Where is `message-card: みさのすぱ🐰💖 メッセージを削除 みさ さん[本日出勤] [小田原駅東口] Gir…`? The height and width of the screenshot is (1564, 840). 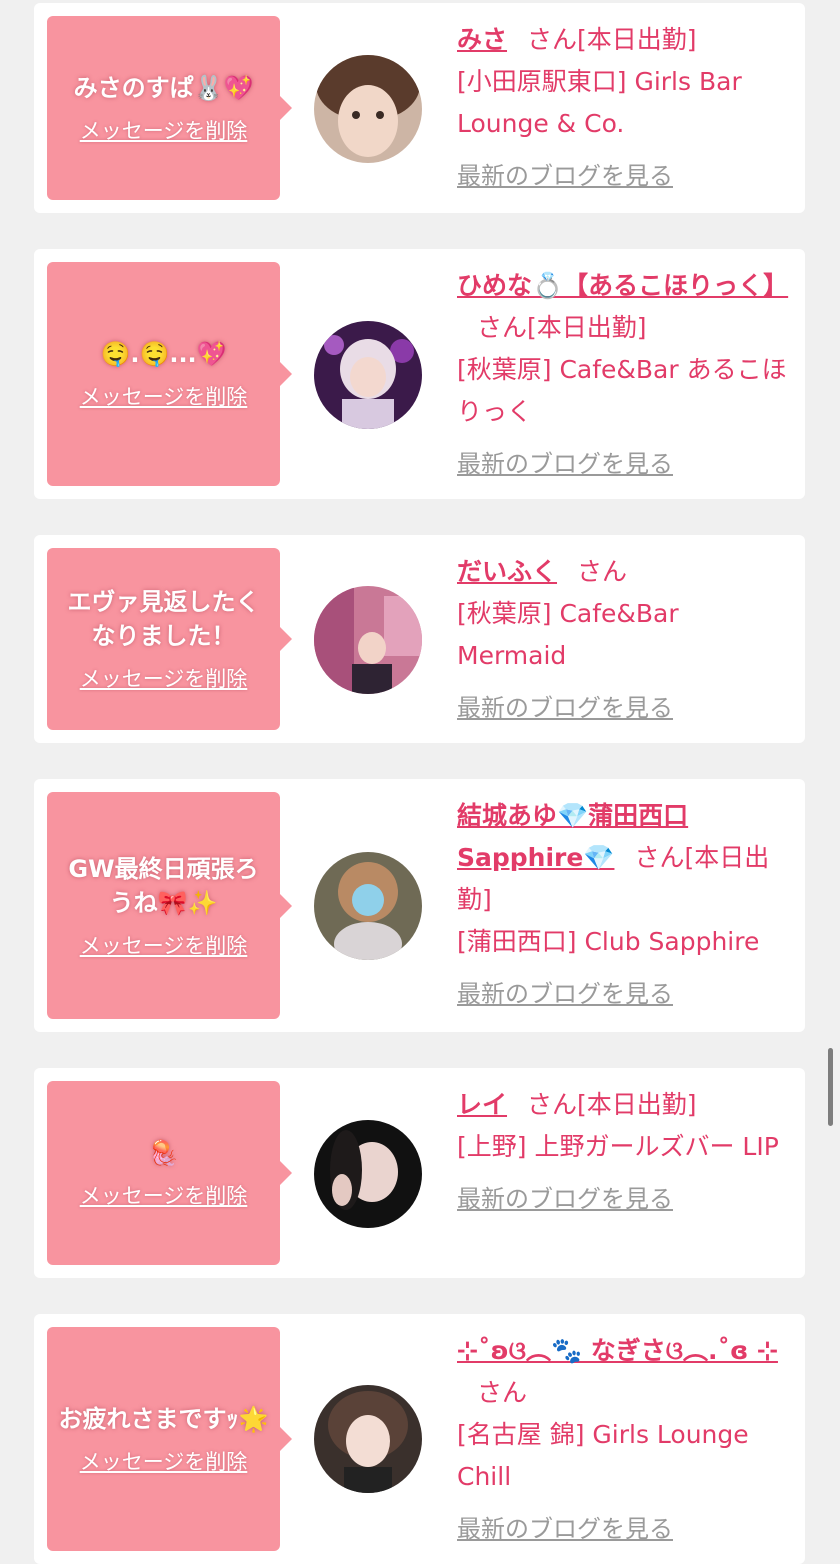 message-card: みさのすぱ🐰💖 メッセージを削除 みさ さん[本日出勤] [小田原駅東口] Gir… is located at coordinates (419, 108).